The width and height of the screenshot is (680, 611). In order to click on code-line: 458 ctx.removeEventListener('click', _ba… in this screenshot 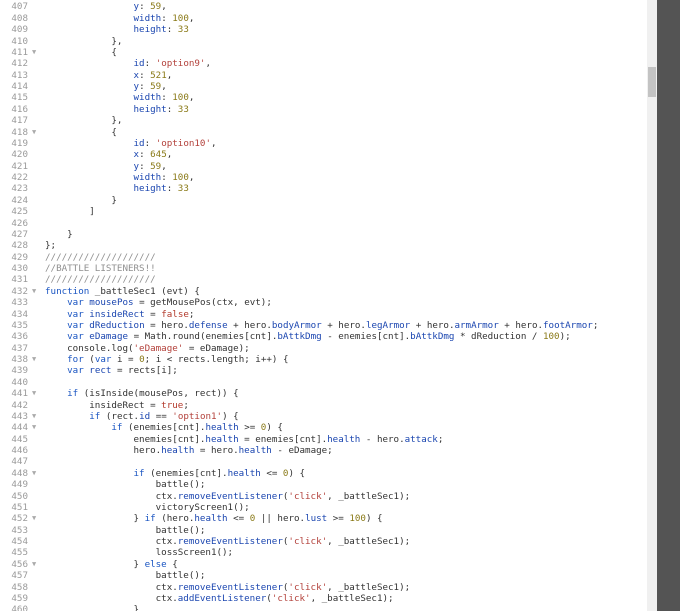, I will do `click(323, 587)`.